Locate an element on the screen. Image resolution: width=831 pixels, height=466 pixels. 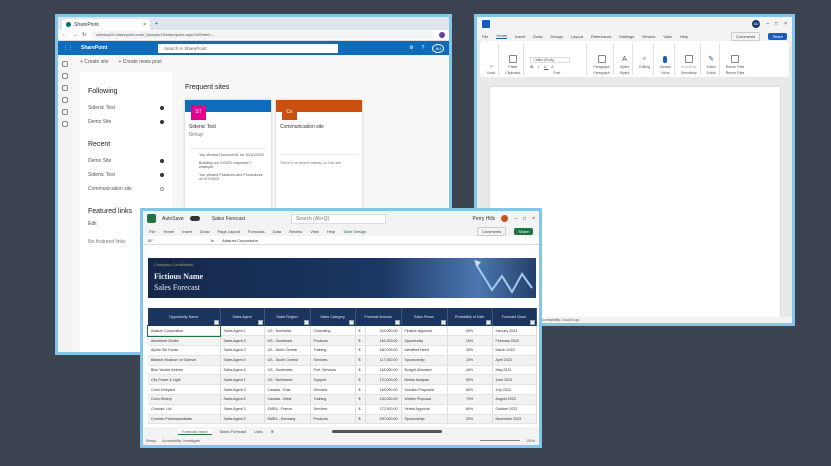
table-cell: EMEA - France is located at coordinates (287, 409).